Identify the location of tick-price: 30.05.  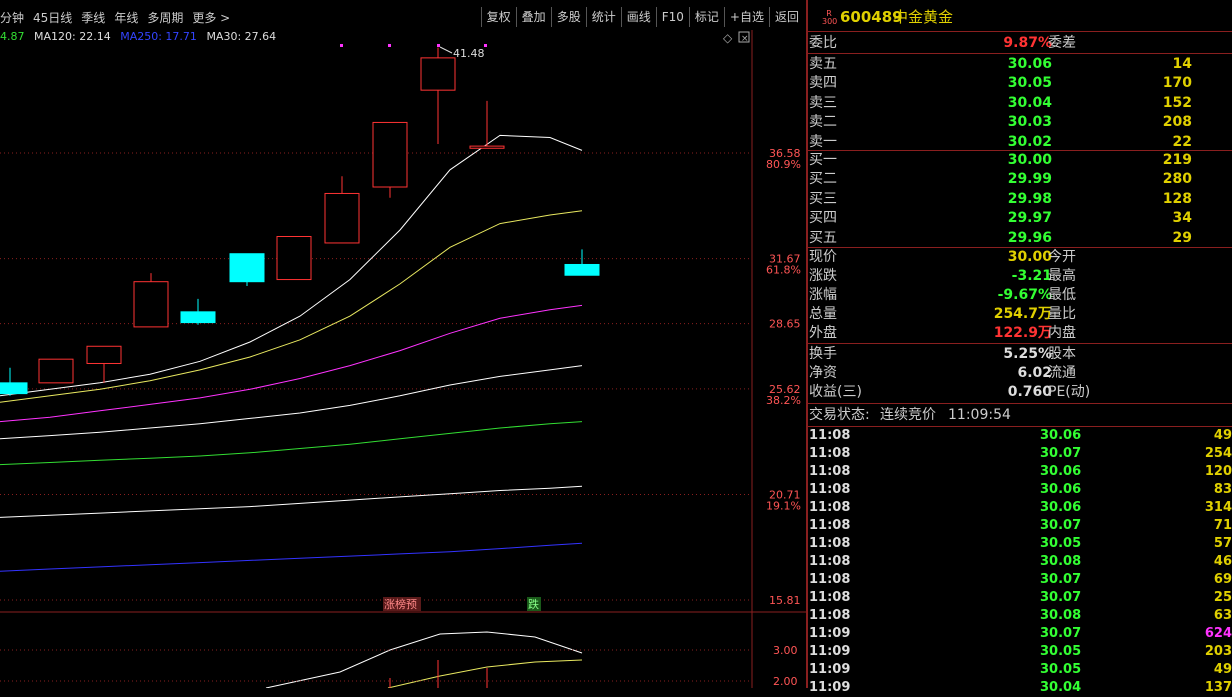
(1061, 543).